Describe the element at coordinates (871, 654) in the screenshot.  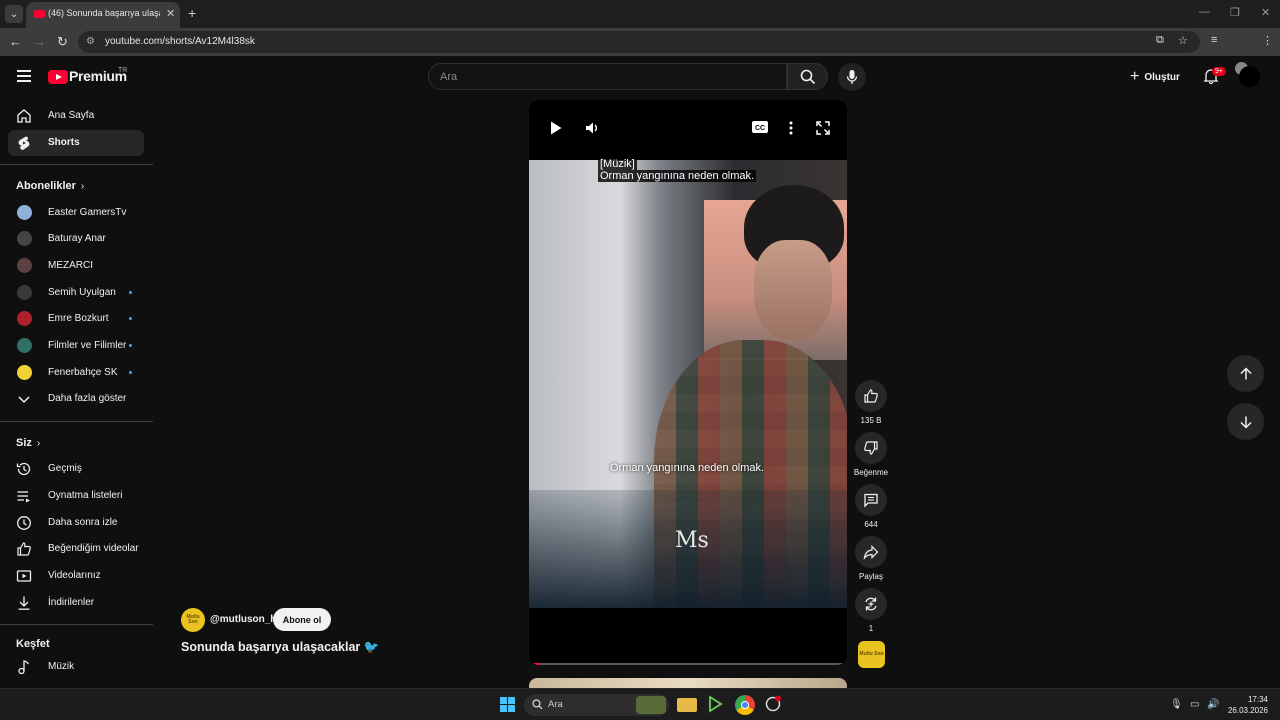
I see `sound-channel-thumbnail: Mutlu Son` at that location.